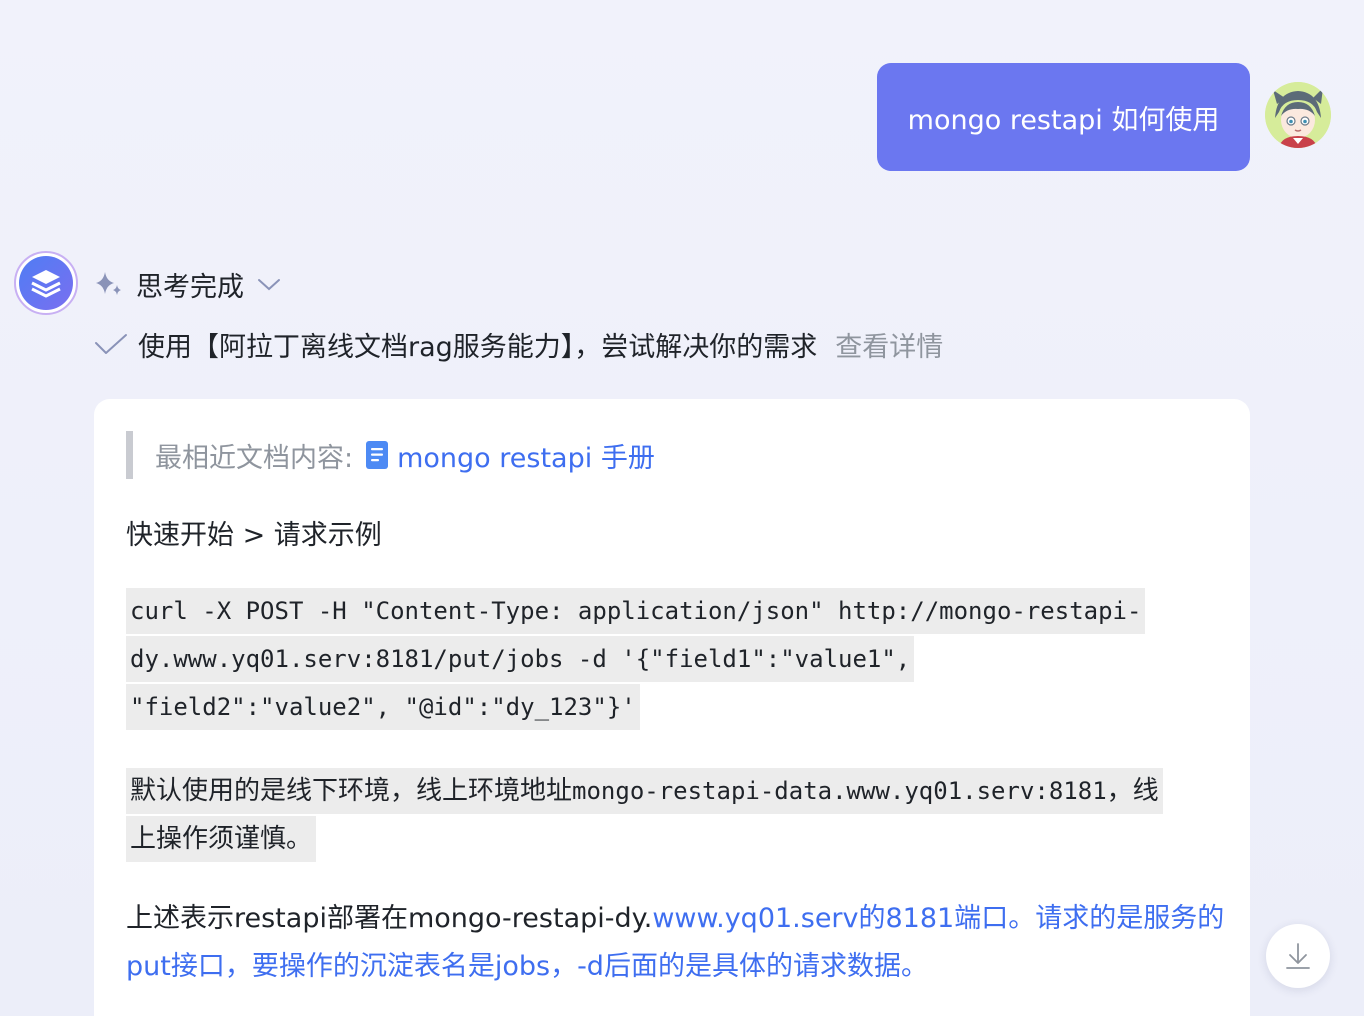 This screenshot has height=1016, width=1364. I want to click on user-message-bubble: mongo restapi 如何使用, so click(1063, 117).